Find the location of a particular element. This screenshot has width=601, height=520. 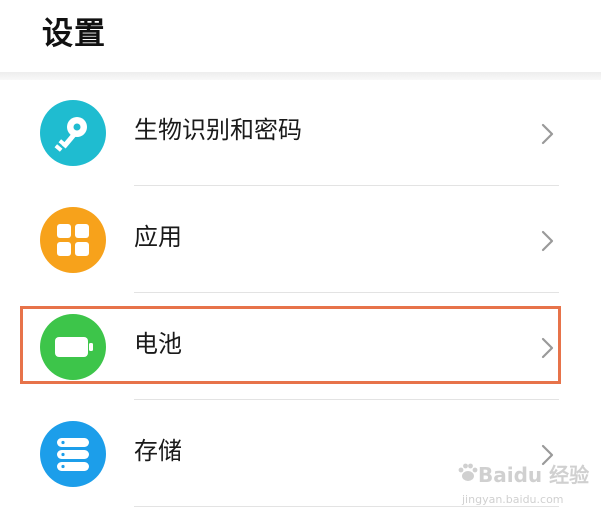

page-title: 设置 is located at coordinates (74, 34).